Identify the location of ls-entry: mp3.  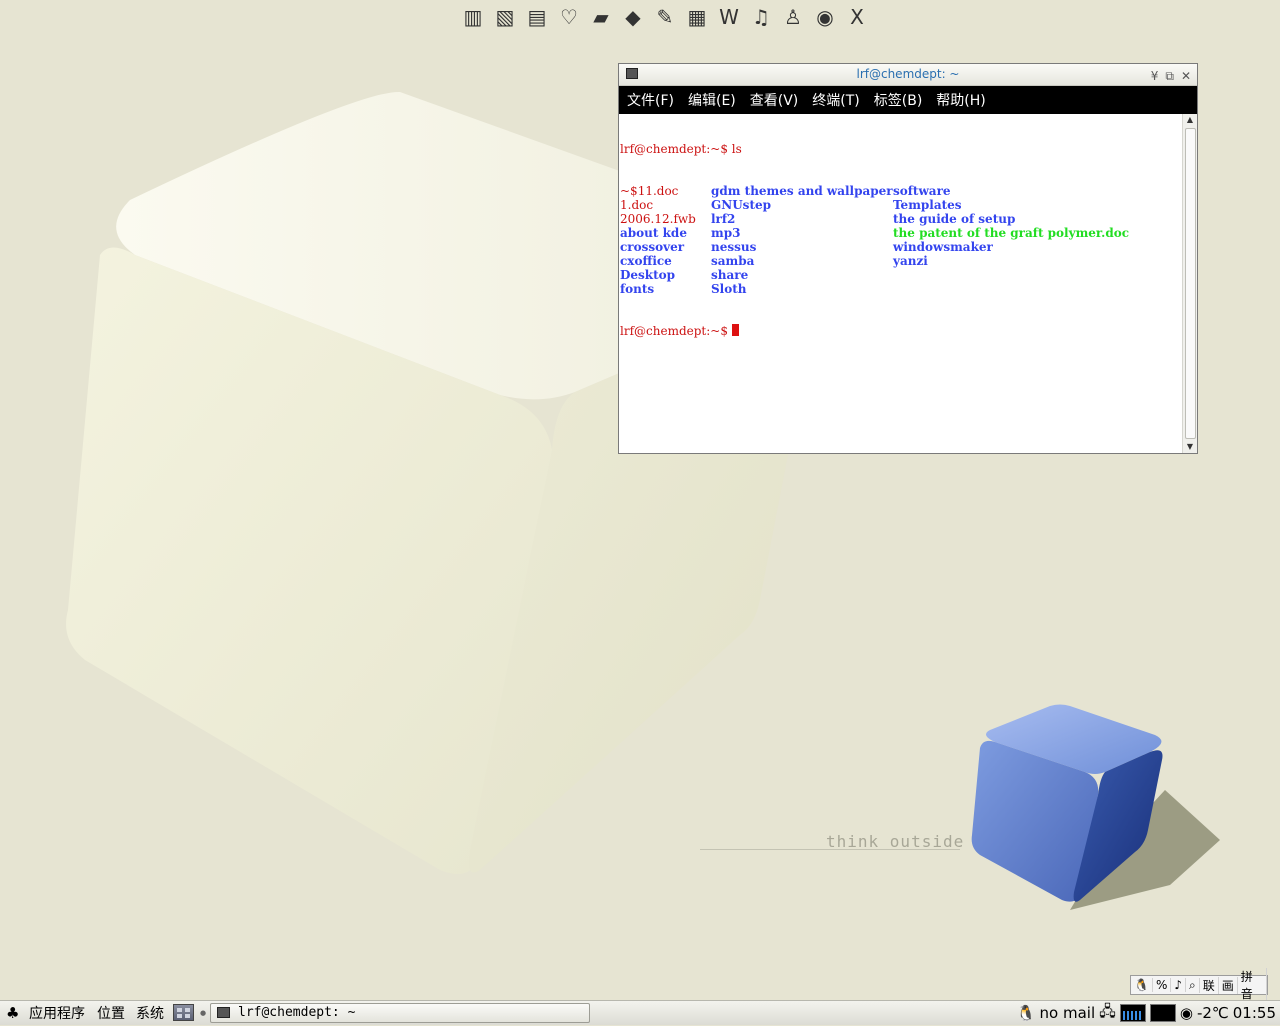
(726, 233).